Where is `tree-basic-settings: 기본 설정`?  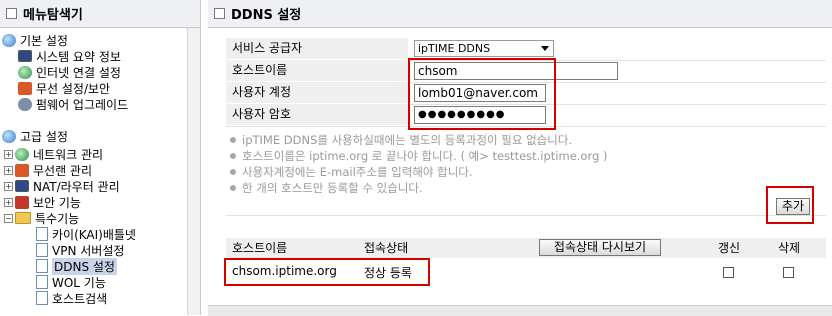
tree-basic-settings: 기본 설정 is located at coordinates (35, 40).